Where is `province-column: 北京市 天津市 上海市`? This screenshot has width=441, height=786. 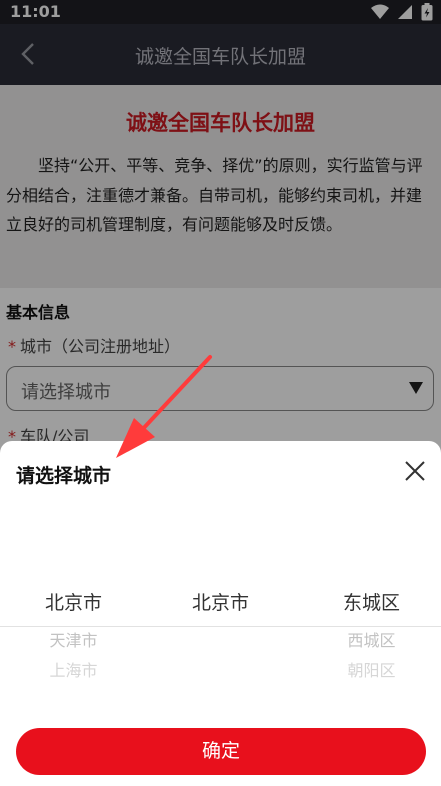
province-column: 北京市 天津市 上海市 is located at coordinates (73, 631).